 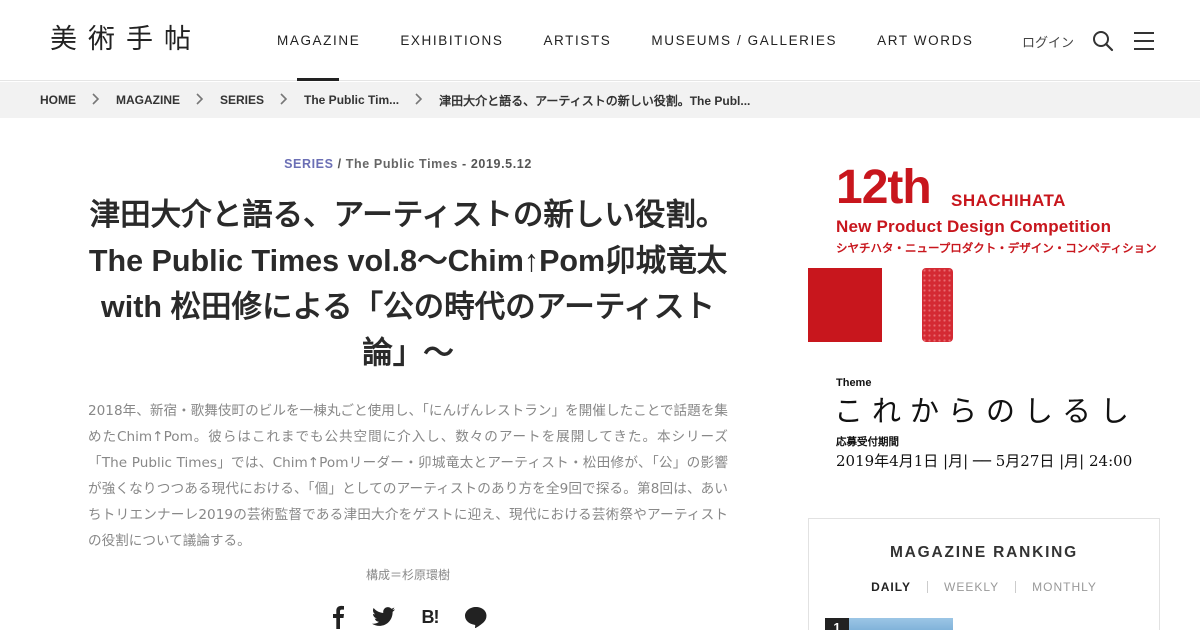 What do you see at coordinates (497, 164) in the screenshot?
I see `article-date: - 2019.5.12` at bounding box center [497, 164].